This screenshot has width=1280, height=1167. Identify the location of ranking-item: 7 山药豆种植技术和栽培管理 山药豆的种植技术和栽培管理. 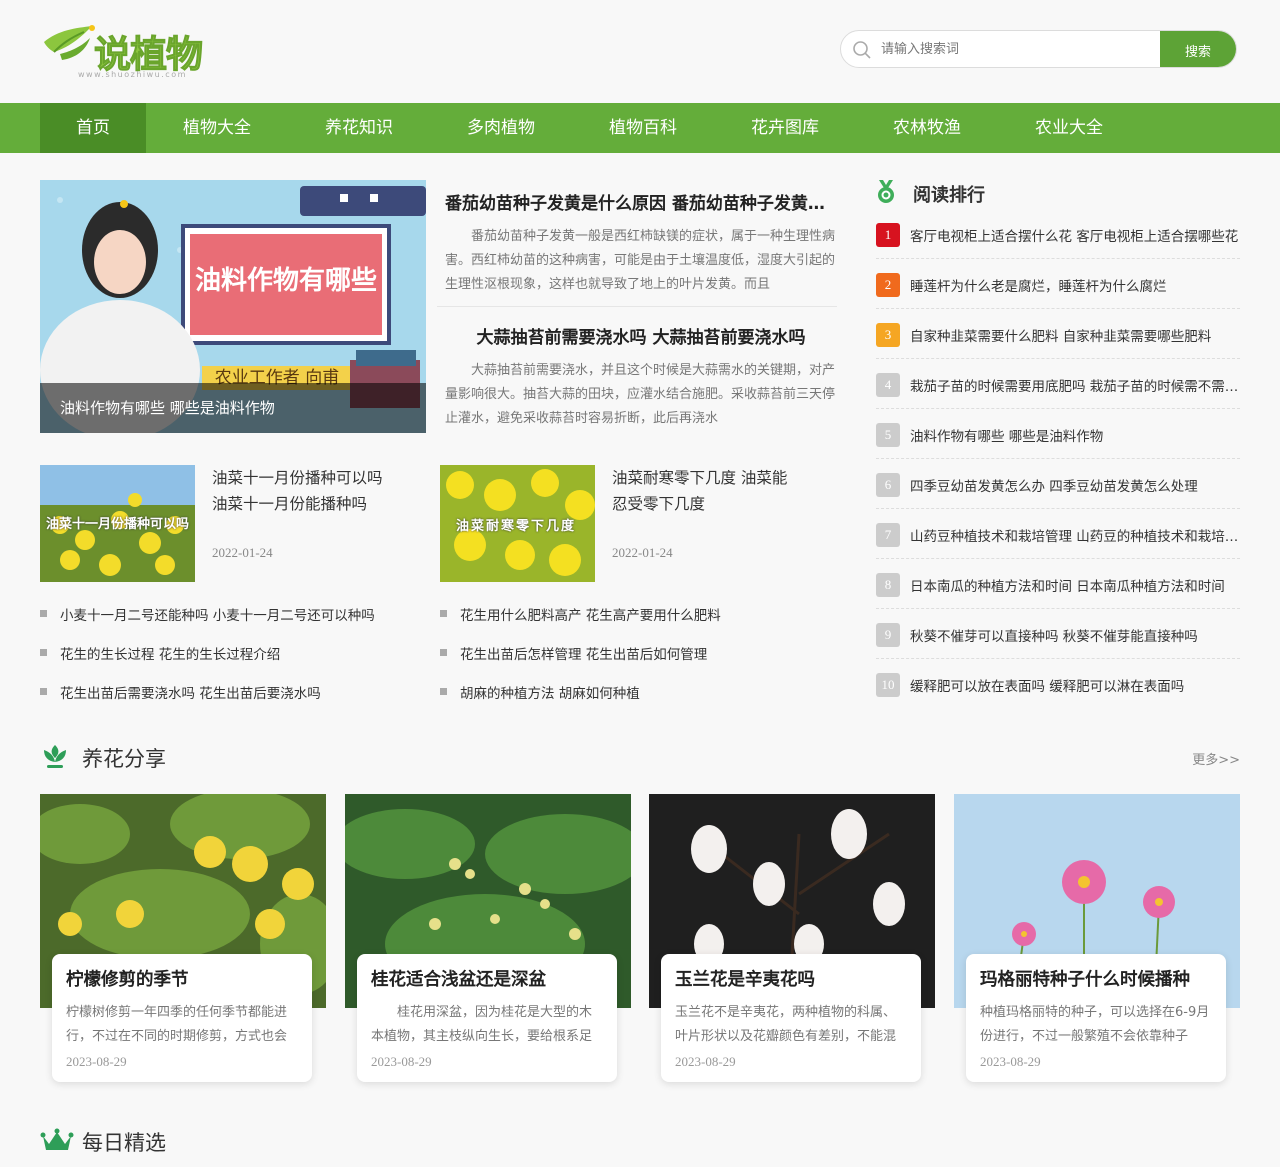
(1058, 534).